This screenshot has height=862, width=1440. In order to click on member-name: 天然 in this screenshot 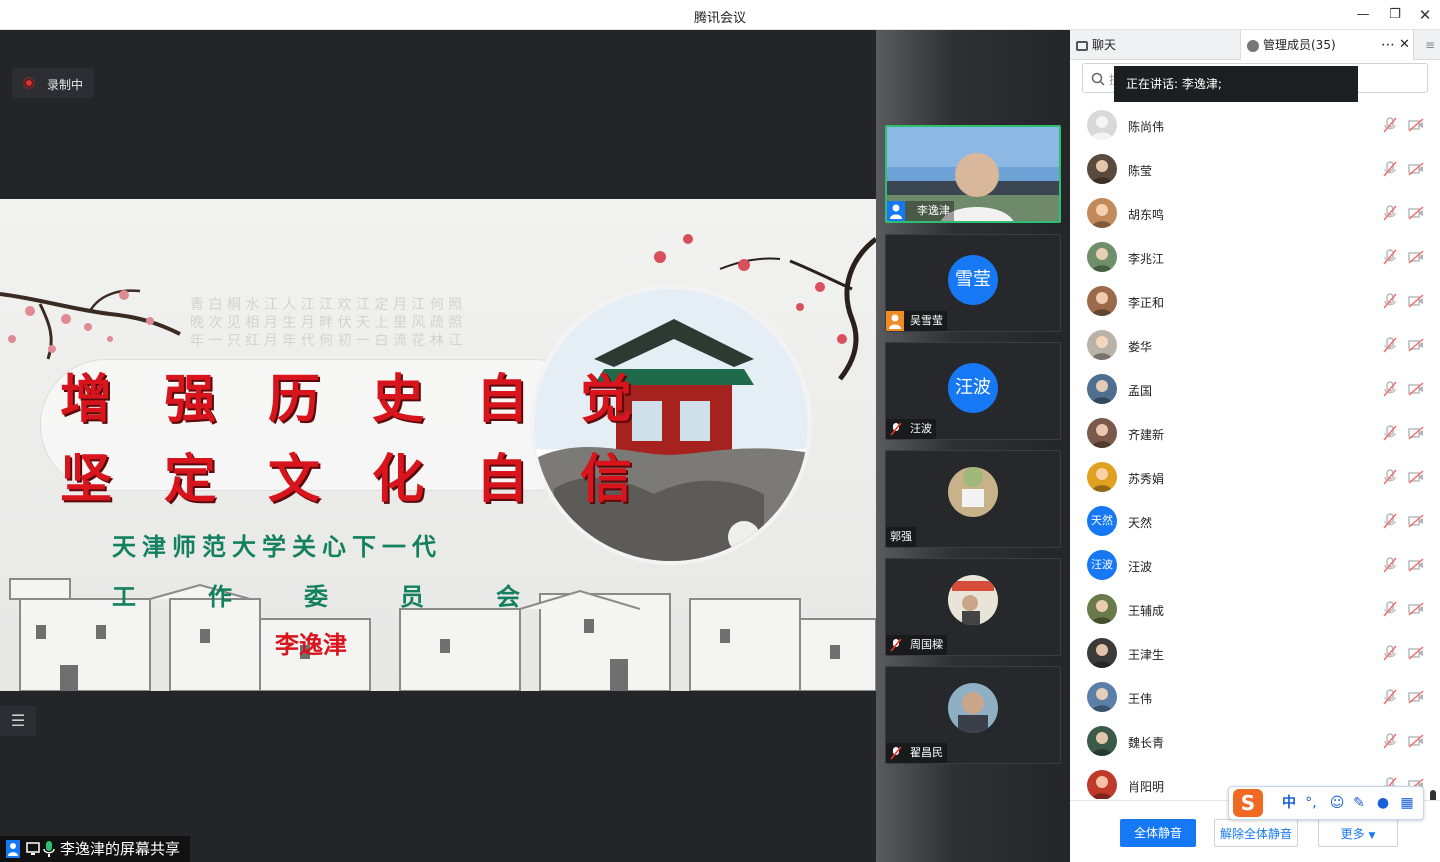, I will do `click(1140, 523)`.